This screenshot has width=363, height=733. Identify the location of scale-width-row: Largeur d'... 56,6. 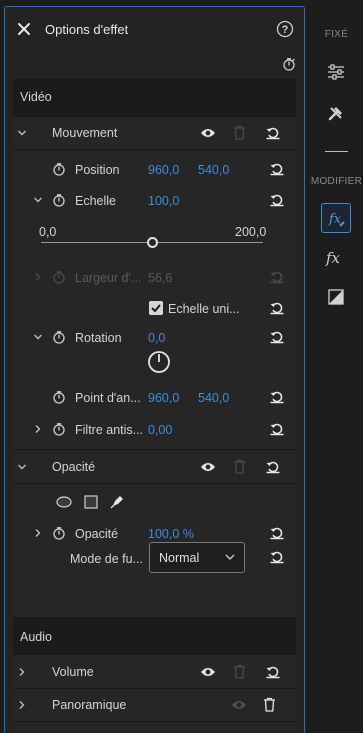
(154, 278).